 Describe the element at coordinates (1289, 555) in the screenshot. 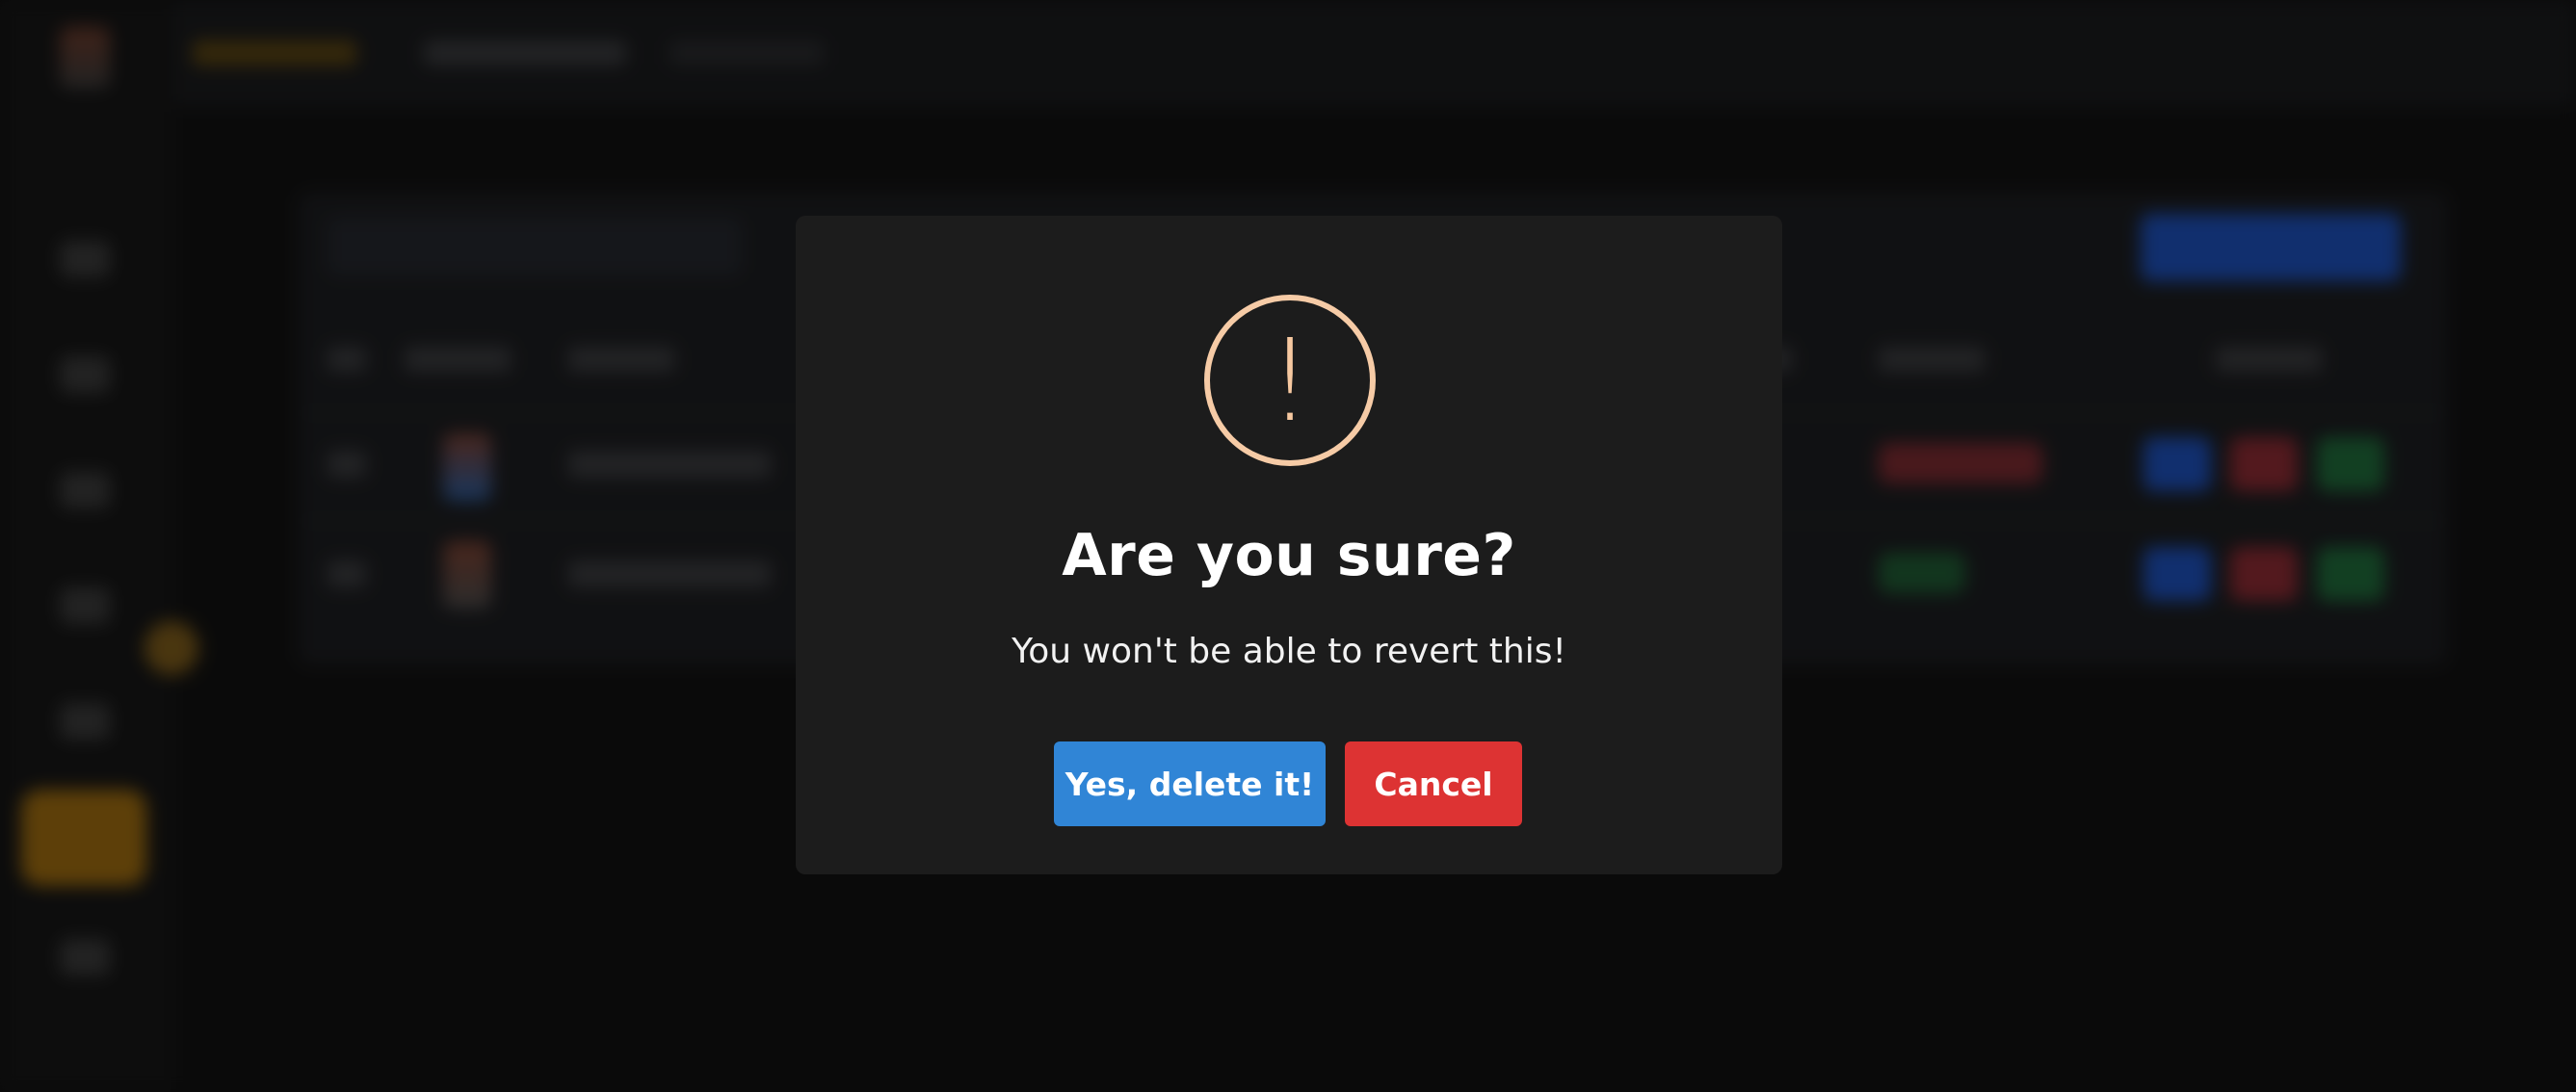

I see `dialog-title: Are you sure?` at that location.